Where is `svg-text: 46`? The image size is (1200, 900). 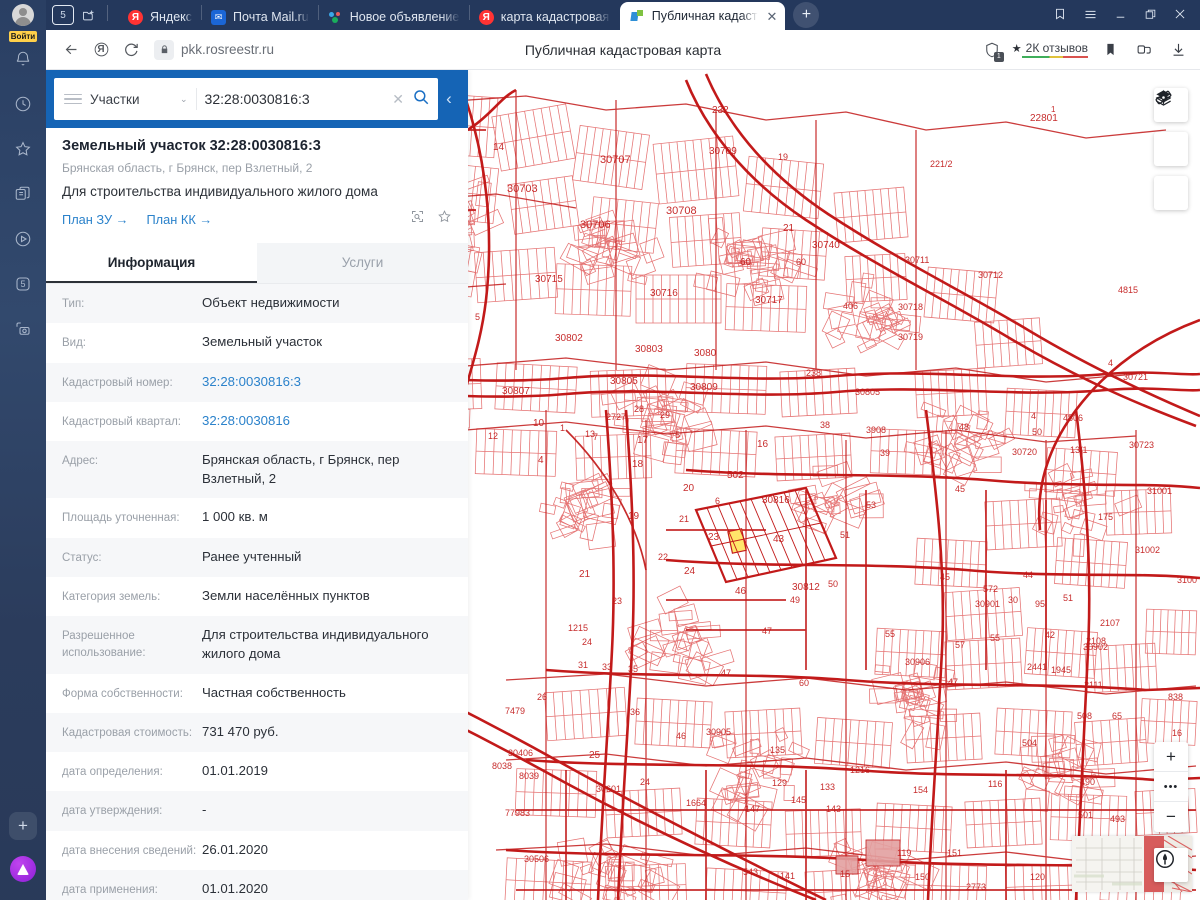 svg-text: 46 is located at coordinates (741, 591).